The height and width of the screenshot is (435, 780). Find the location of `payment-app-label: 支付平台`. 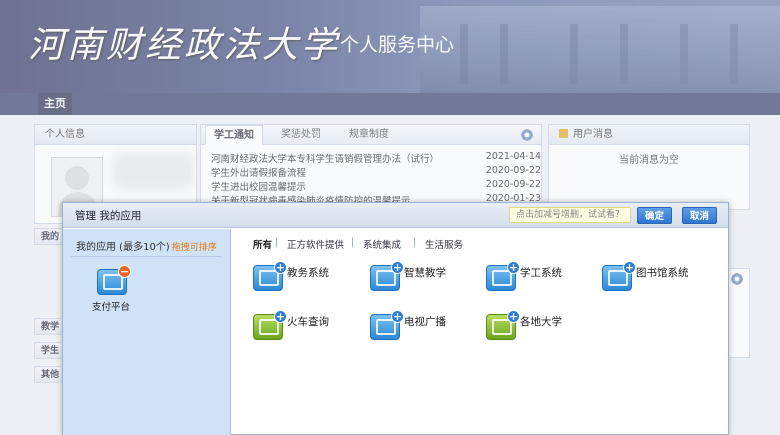

payment-app-label: 支付平台 is located at coordinates (111, 307).